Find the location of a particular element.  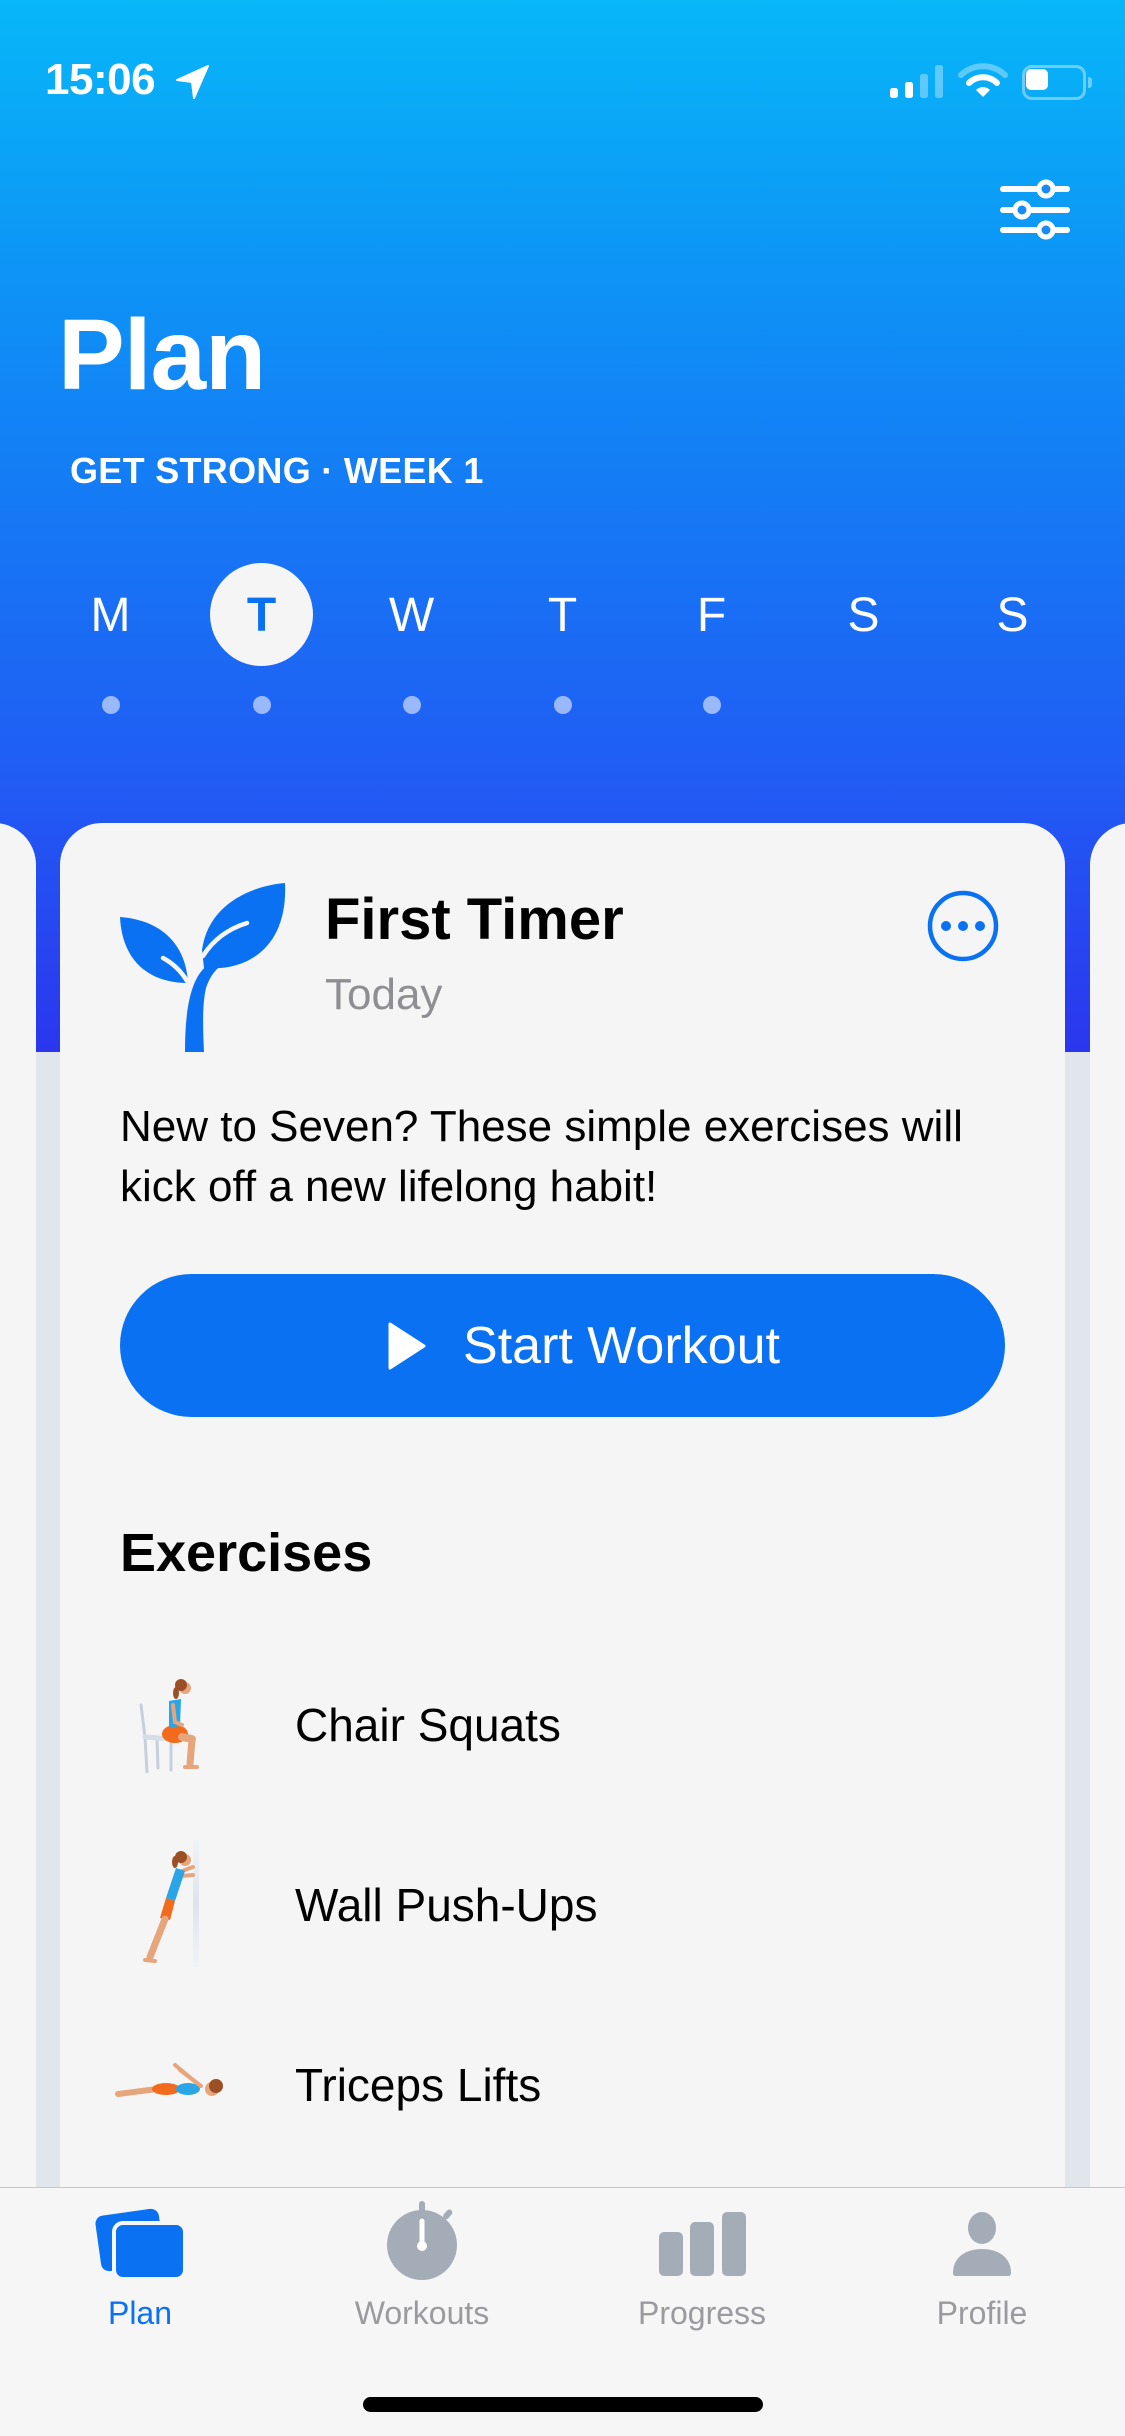

exercise-row-triceps-lifts: Triceps Lifts is located at coordinates (562, 2078).